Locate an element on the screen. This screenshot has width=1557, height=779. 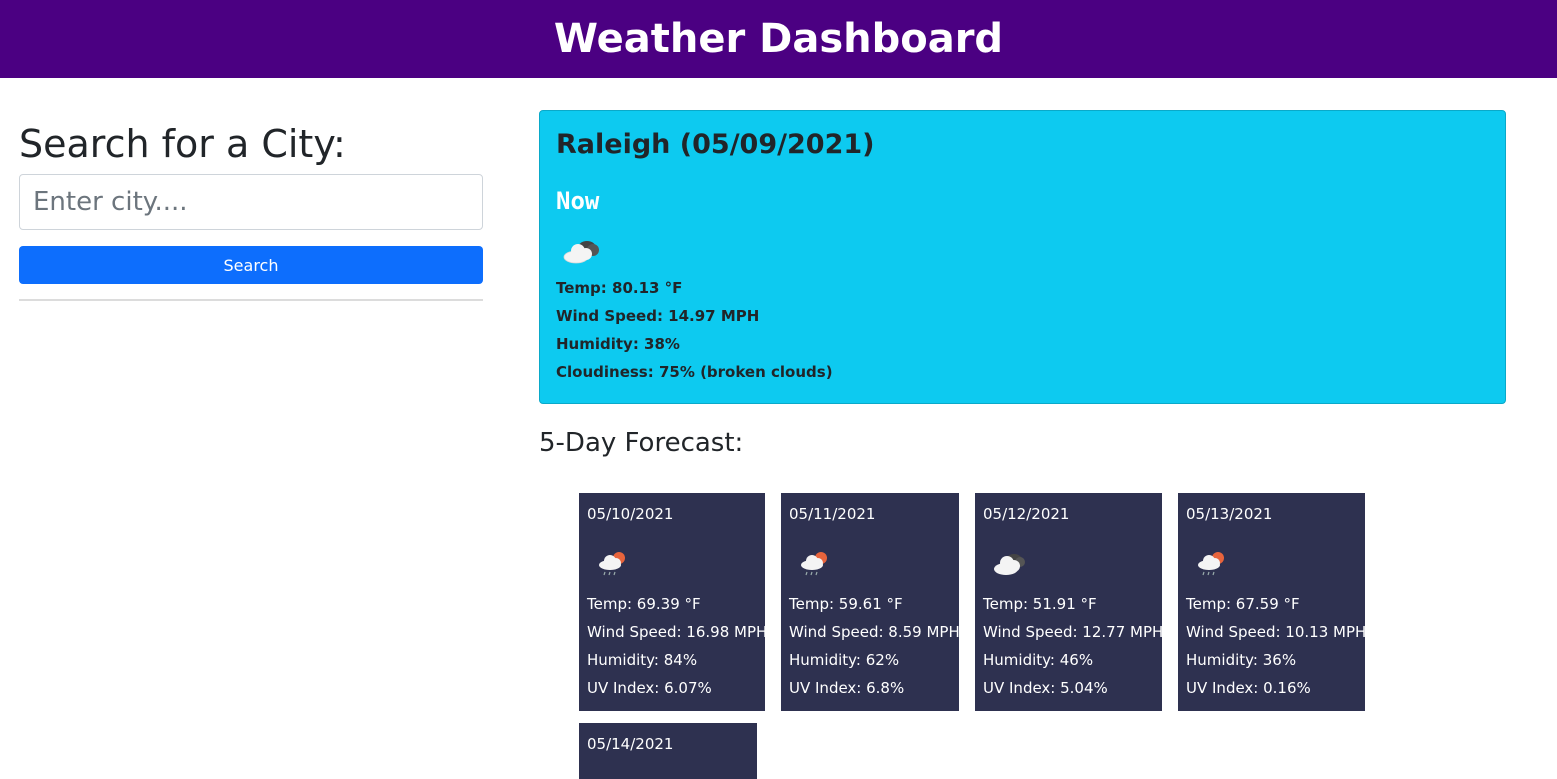
forecast-uv: UV Index: 6.07% is located at coordinates (649, 688).